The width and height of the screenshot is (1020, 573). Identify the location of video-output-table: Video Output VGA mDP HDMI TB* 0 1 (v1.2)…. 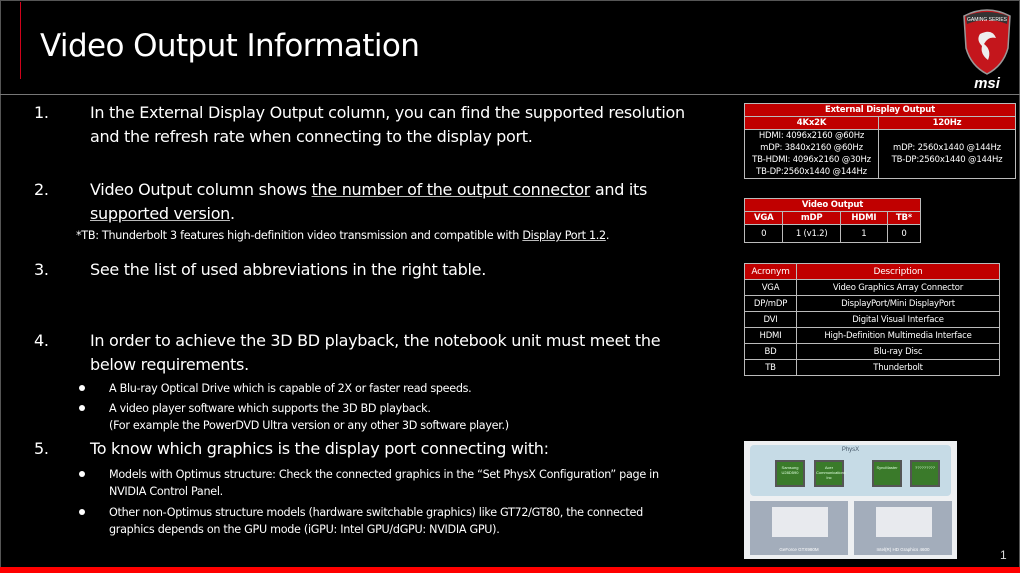
(832, 220).